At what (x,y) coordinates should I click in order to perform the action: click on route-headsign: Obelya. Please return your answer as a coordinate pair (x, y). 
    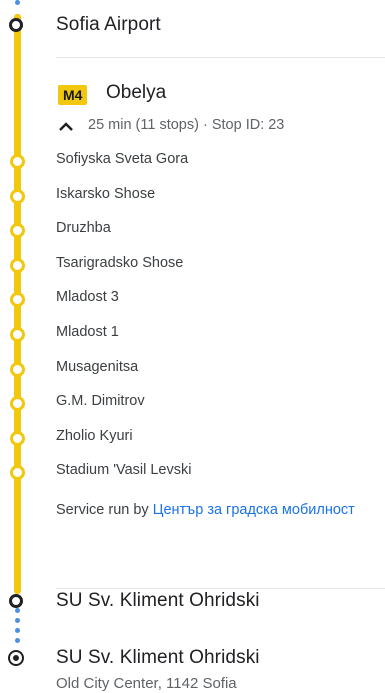
    Looking at the image, I should click on (136, 92).